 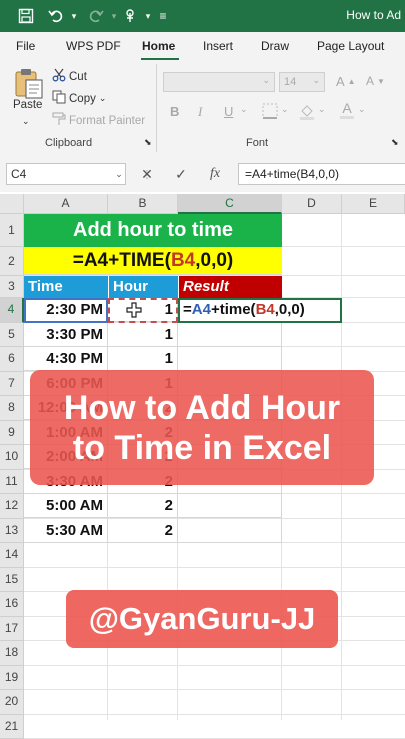 I want to click on row-header-21: 21, so click(x=12, y=727).